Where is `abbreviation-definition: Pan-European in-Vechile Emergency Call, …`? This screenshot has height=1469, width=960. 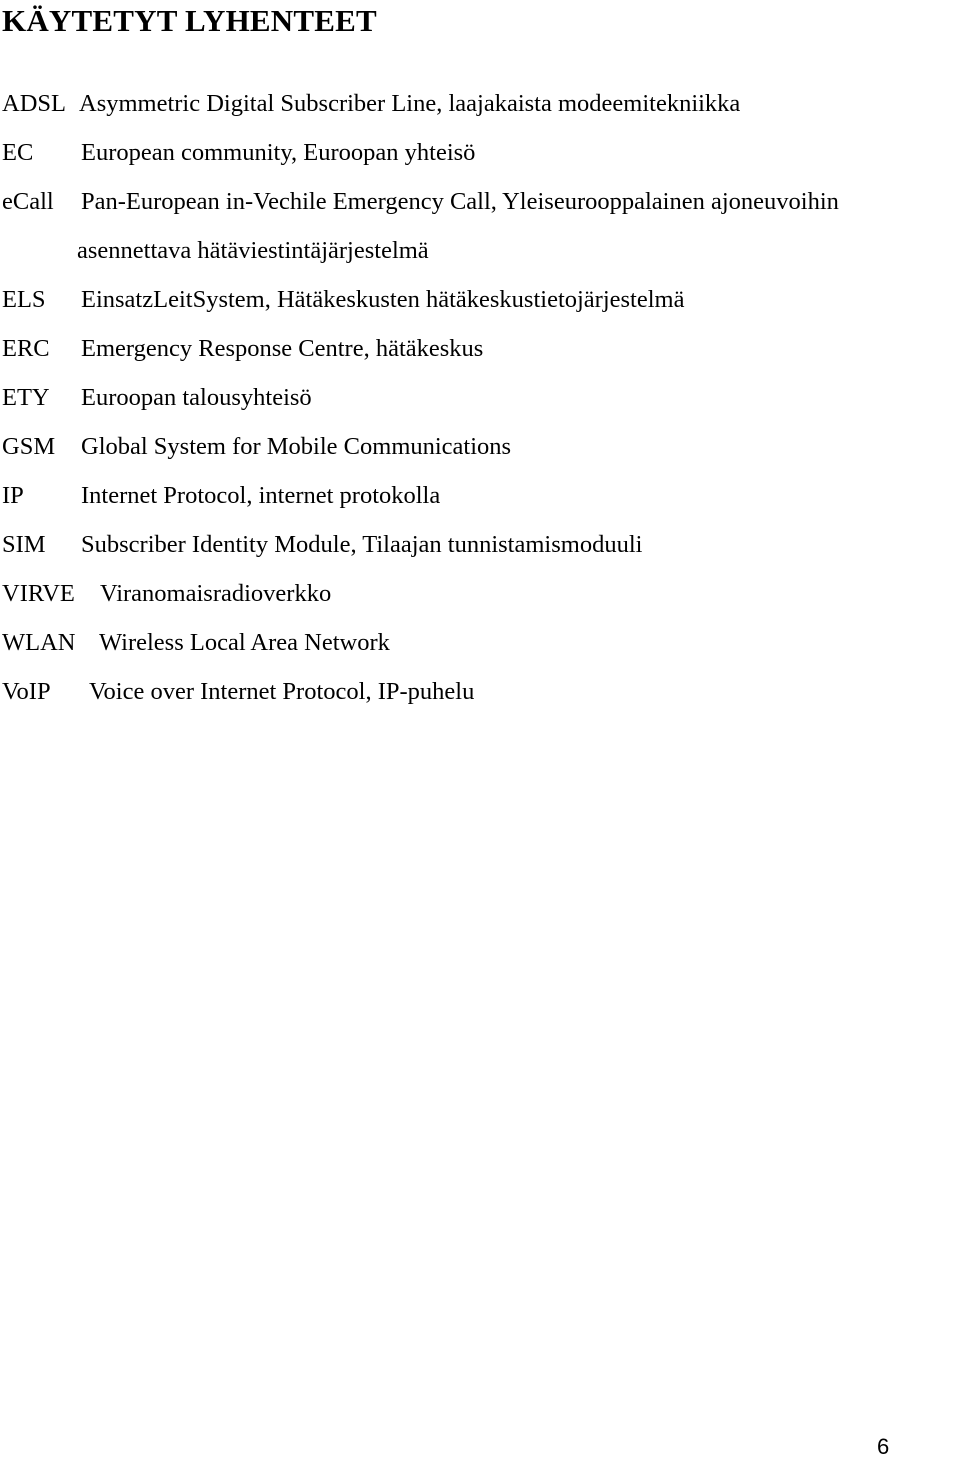
abbreviation-definition: Pan-European in-Vechile Emergency Call, … is located at coordinates (460, 201).